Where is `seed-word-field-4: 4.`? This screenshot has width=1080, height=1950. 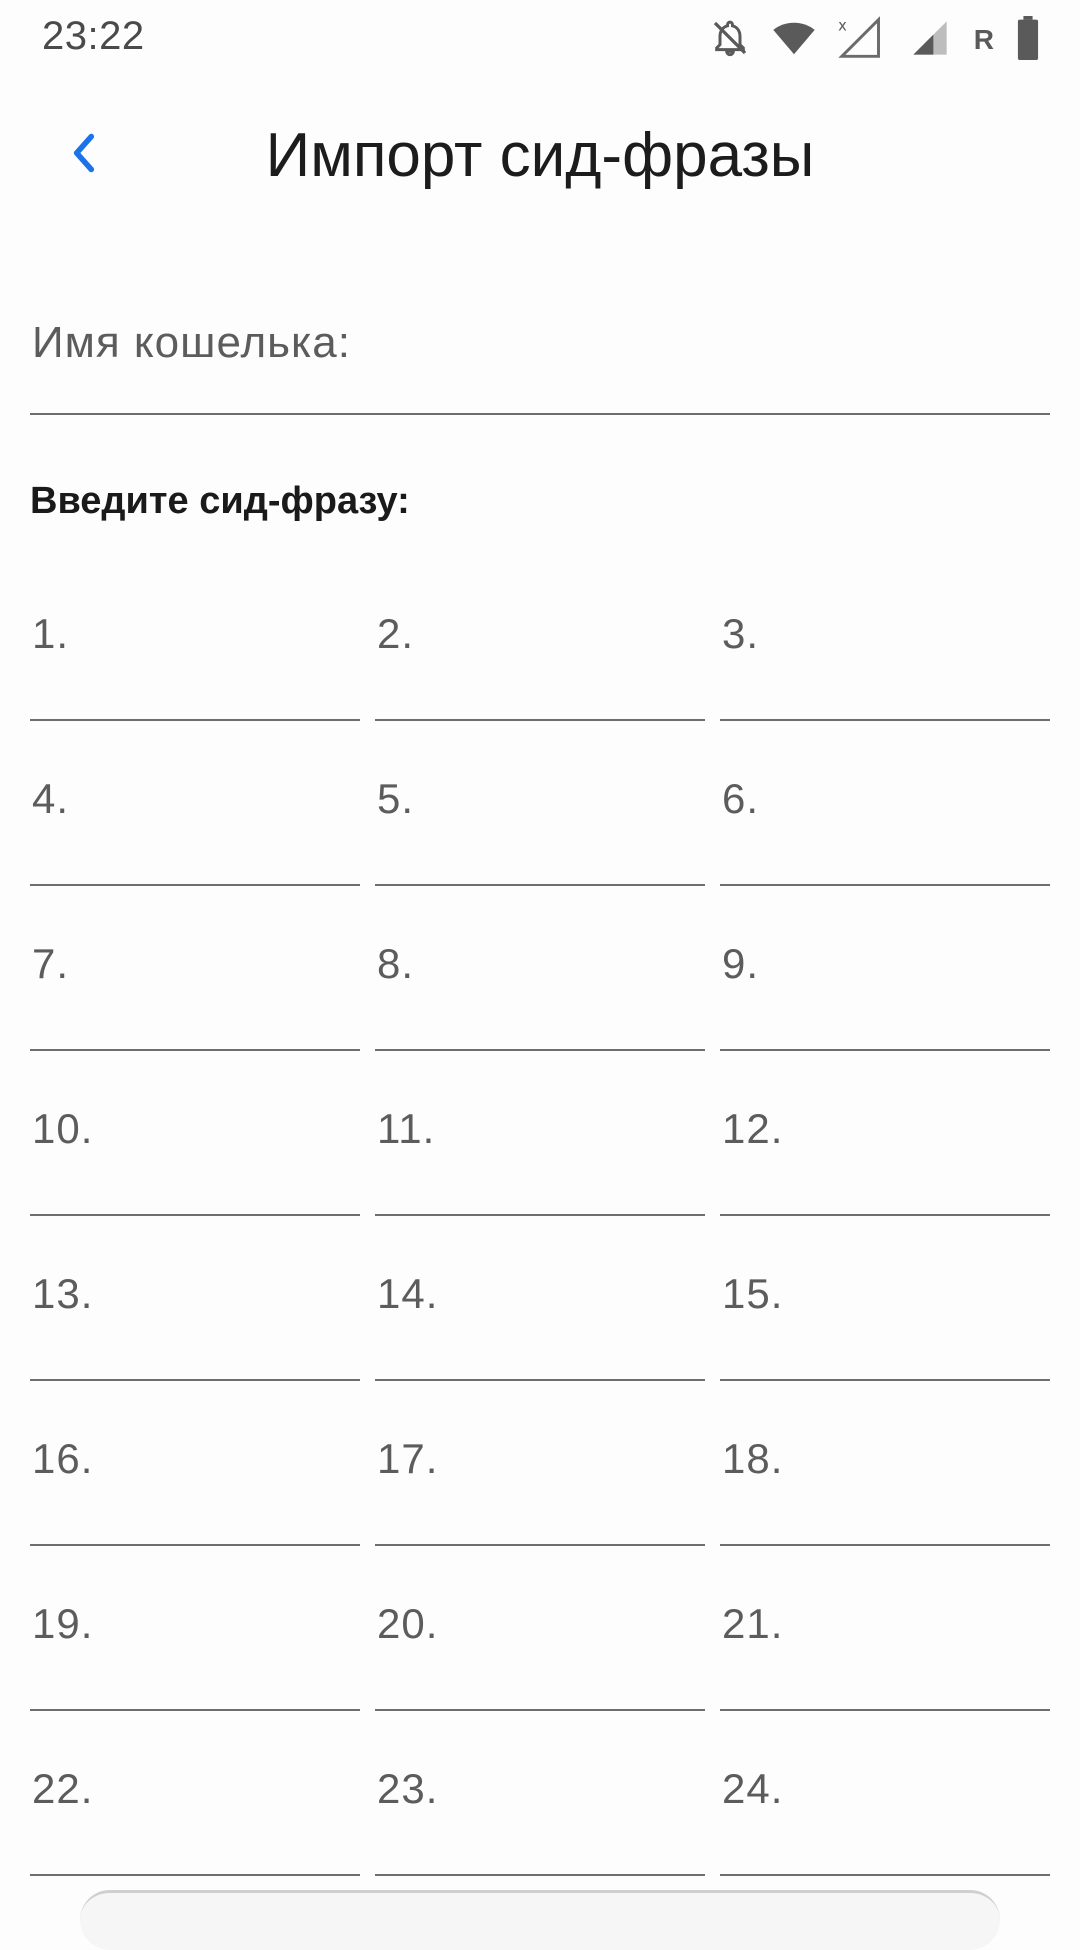 seed-word-field-4: 4. is located at coordinates (195, 827).